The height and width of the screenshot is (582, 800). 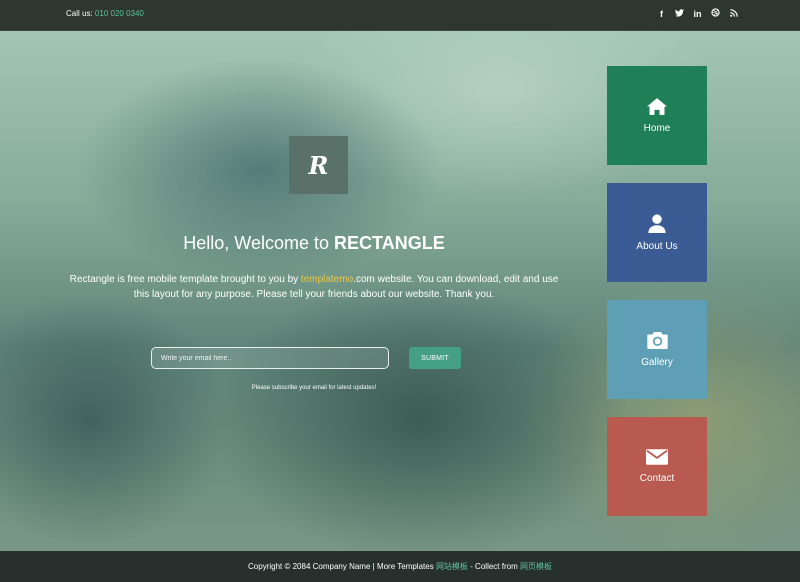 I want to click on templatemo-link: templatemo, so click(x=327, y=279).